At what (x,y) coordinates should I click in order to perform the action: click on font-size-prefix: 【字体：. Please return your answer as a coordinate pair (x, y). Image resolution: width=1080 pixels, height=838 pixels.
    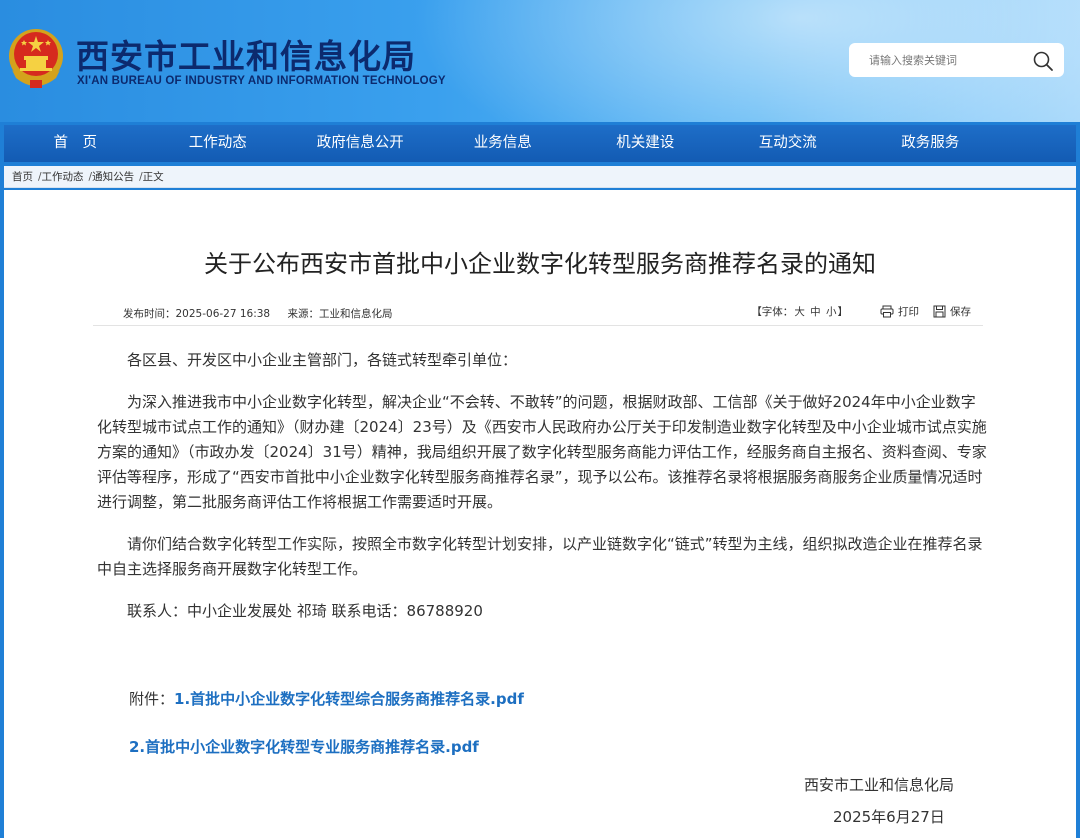
    Looking at the image, I should click on (772, 312).